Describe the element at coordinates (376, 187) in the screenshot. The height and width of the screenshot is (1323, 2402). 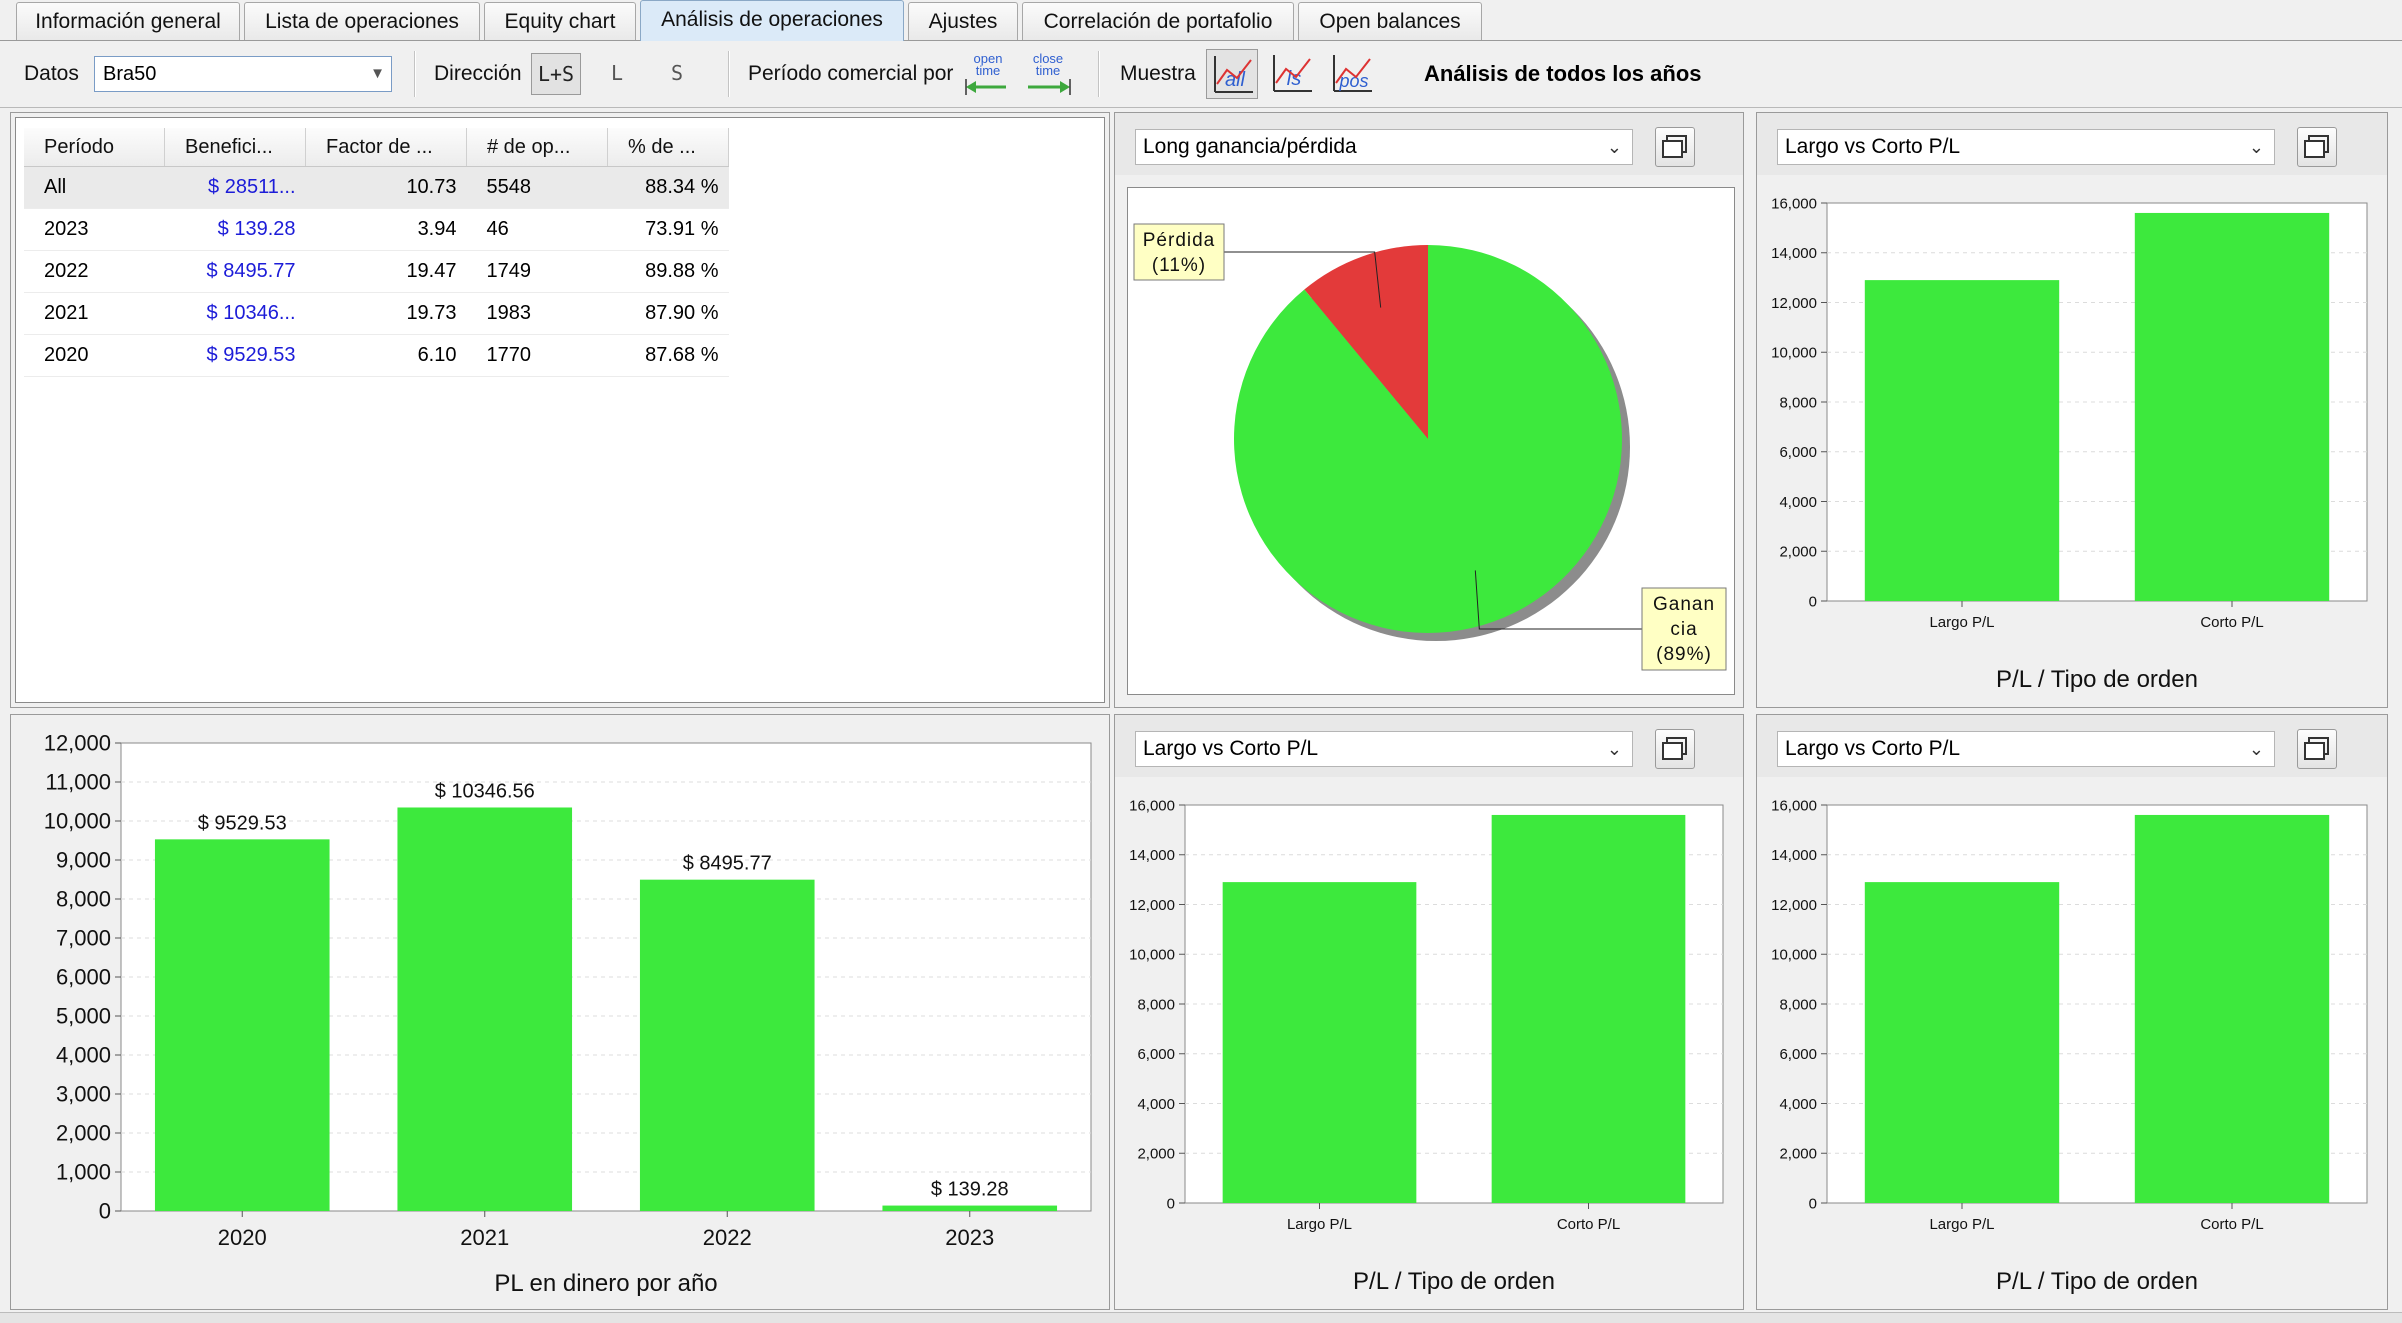
I see `table-row: All $ 28511... 10.73 5548 88.34 %` at that location.